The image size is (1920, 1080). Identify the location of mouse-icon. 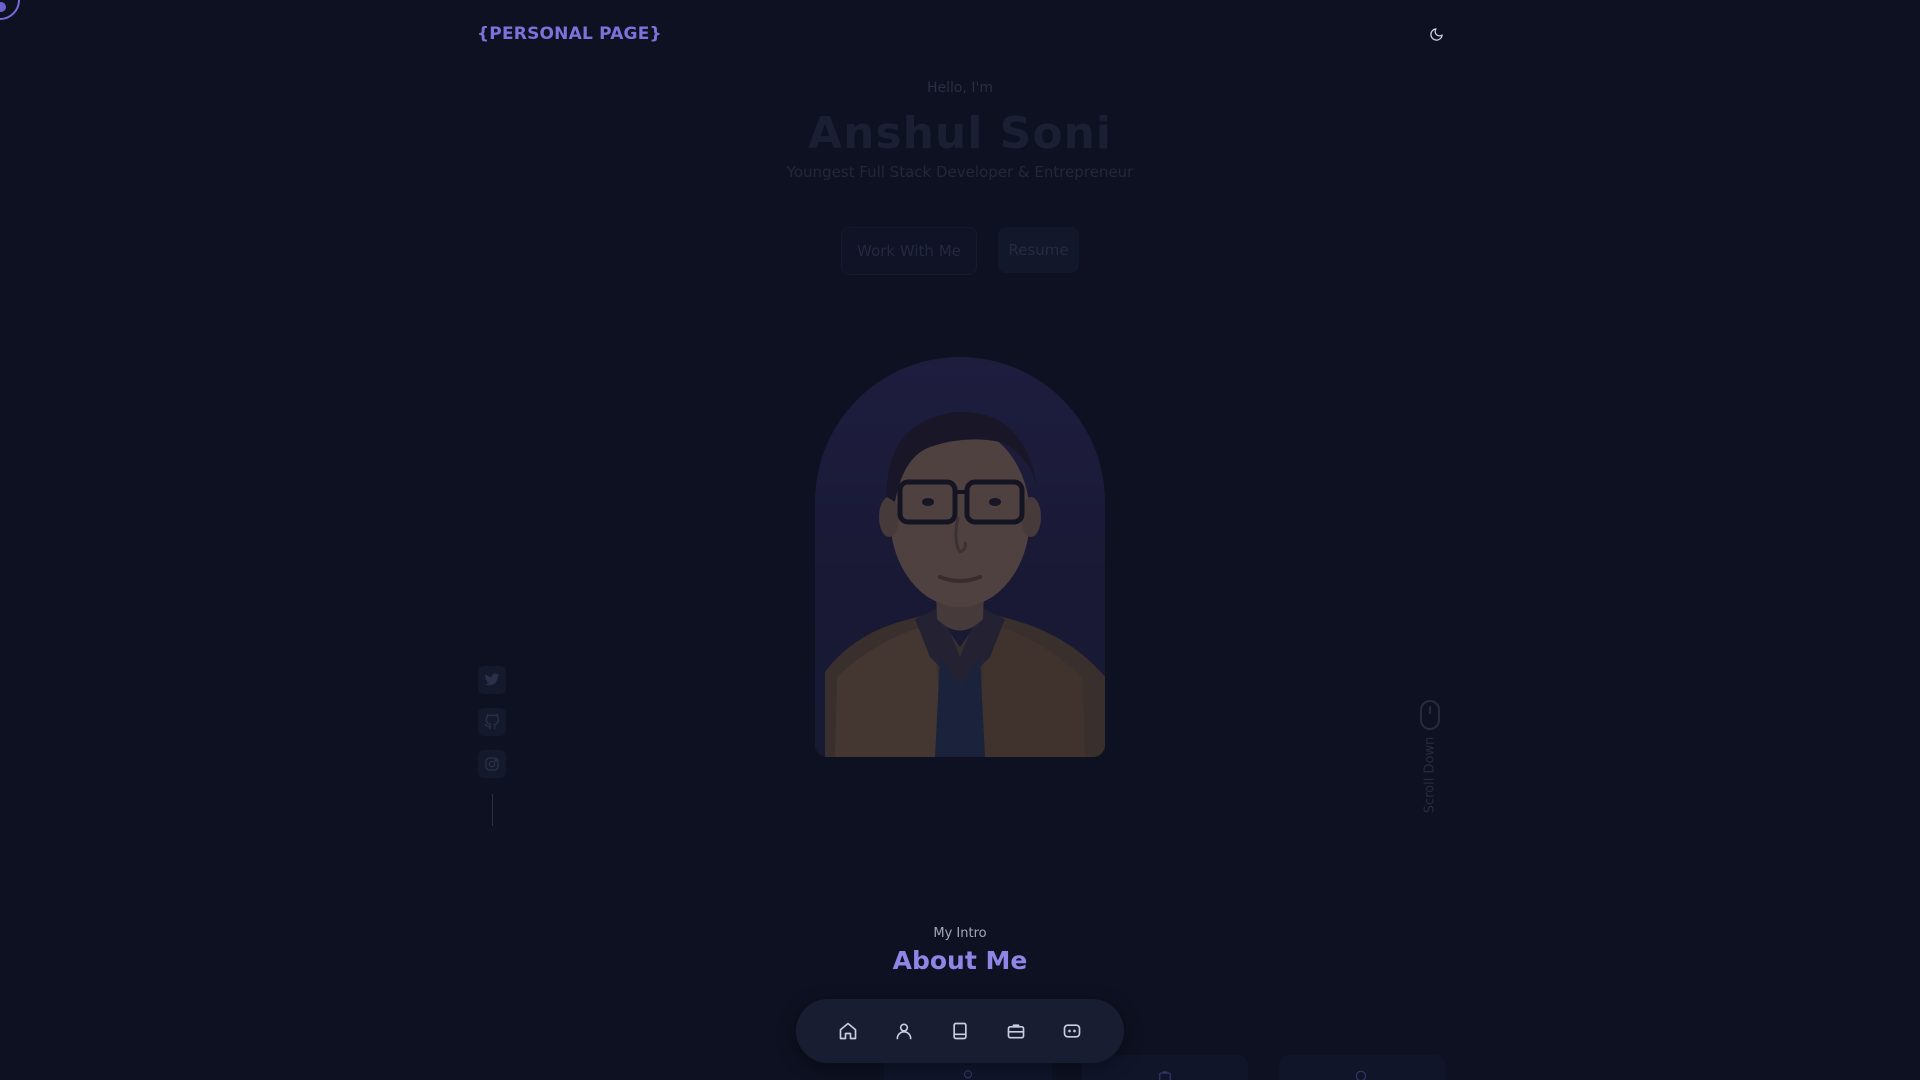
(1430, 715).